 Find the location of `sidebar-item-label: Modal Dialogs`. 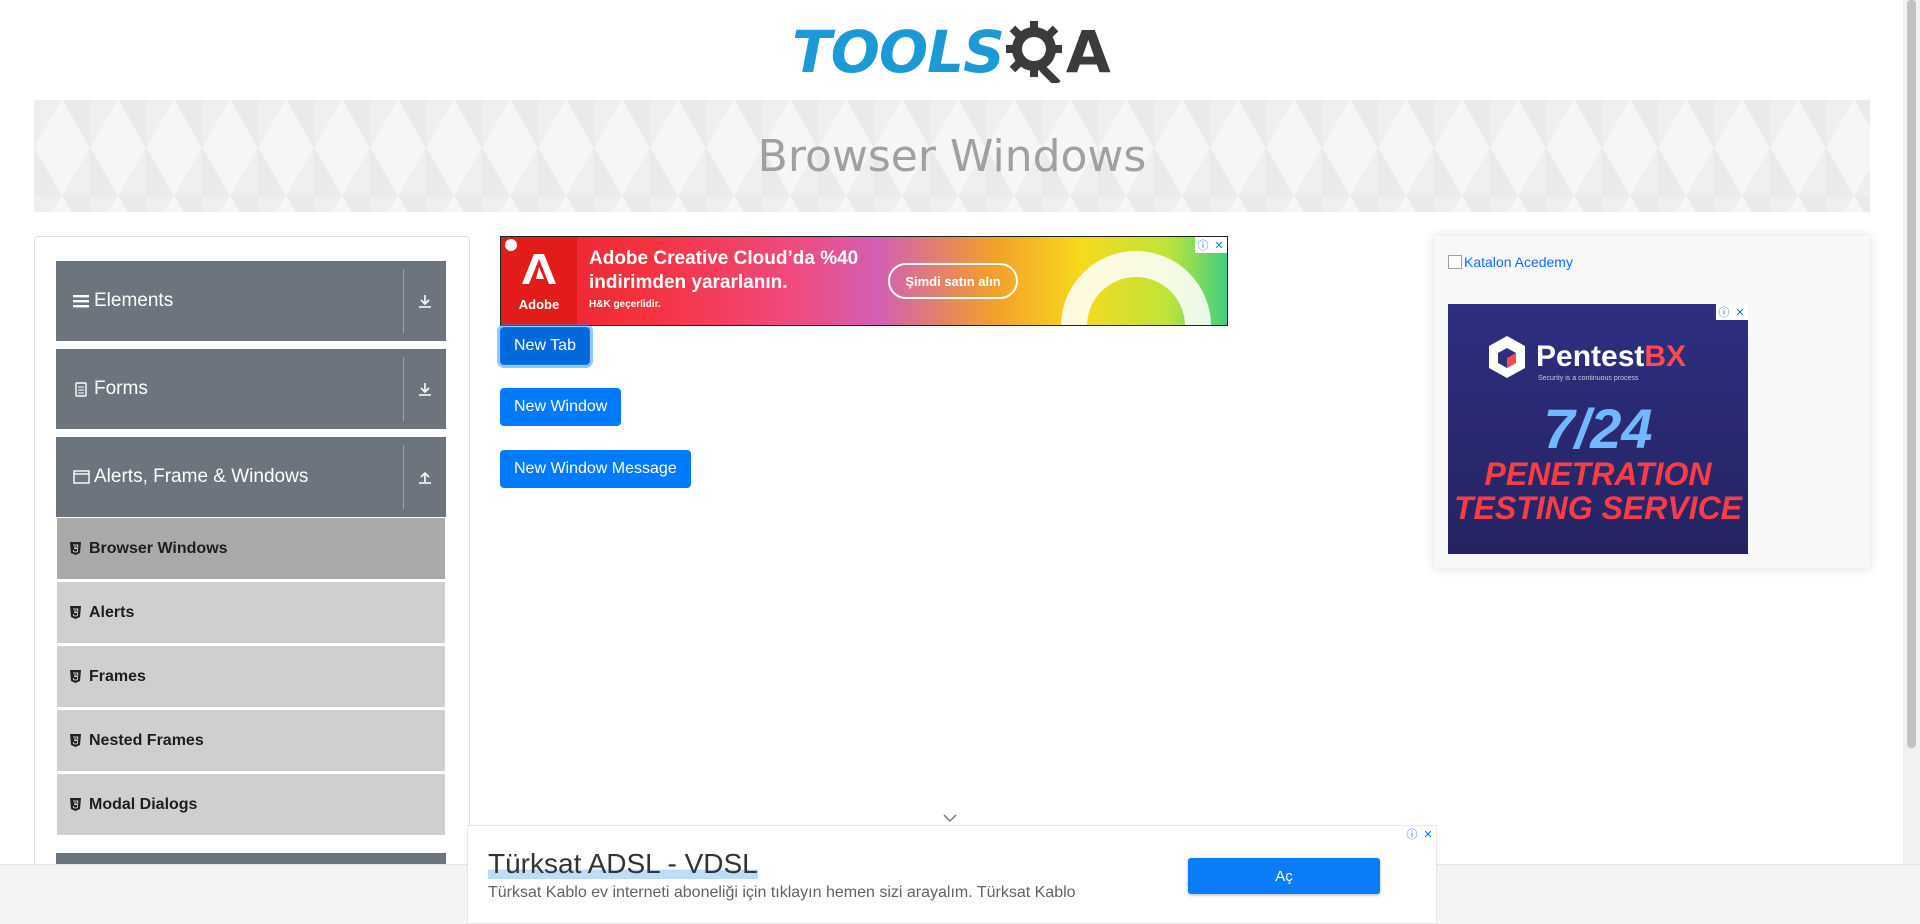

sidebar-item-label: Modal Dialogs is located at coordinates (143, 804).